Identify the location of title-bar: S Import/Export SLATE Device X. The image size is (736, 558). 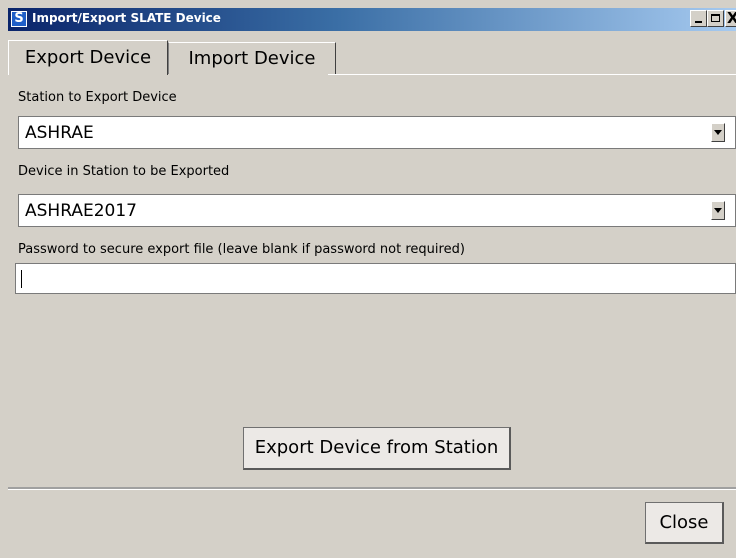
(372, 19).